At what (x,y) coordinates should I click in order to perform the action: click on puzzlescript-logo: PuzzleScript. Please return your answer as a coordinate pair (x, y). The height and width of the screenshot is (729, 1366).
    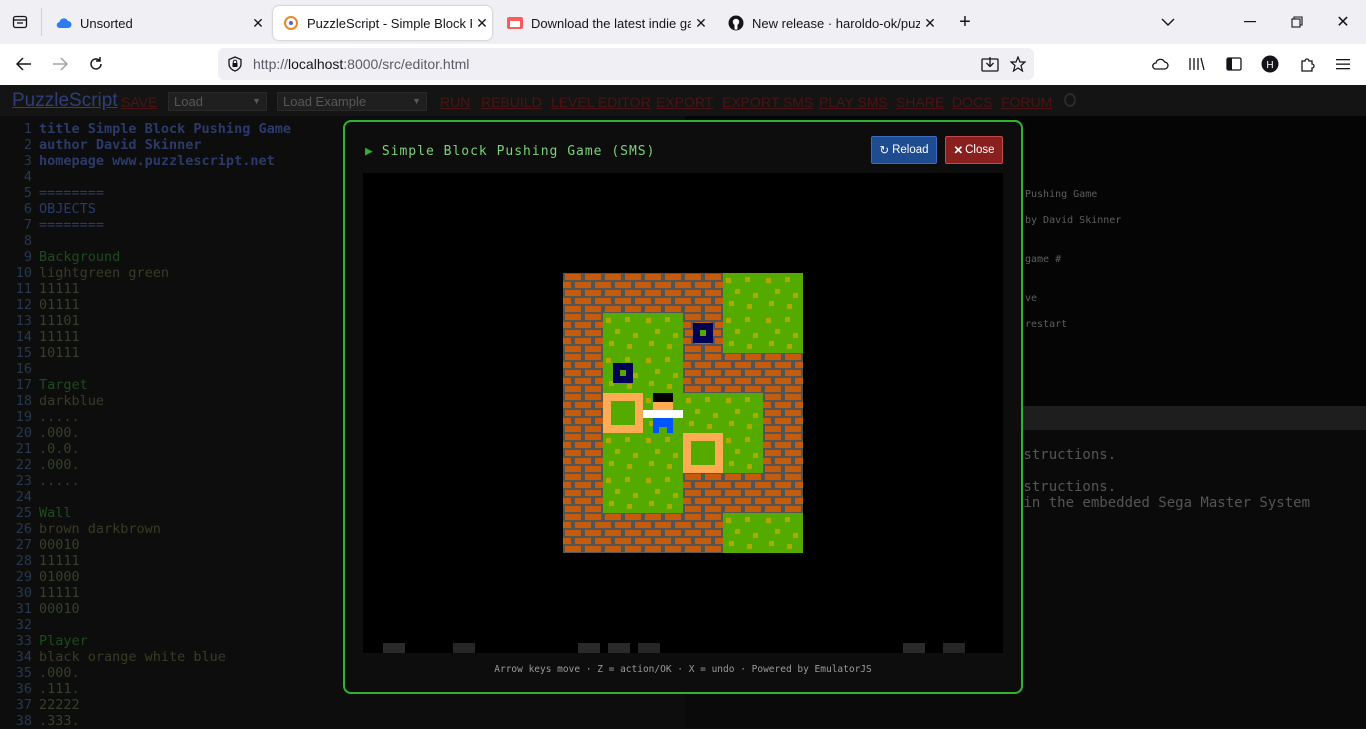
    Looking at the image, I should click on (65, 101).